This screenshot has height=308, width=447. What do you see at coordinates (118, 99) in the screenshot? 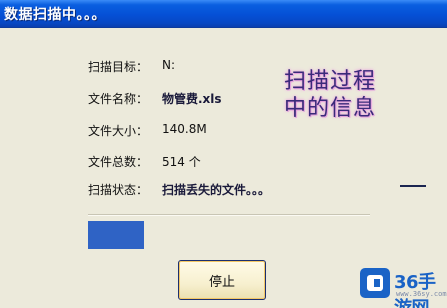
I see `file-name-label: 文件名称：` at bounding box center [118, 99].